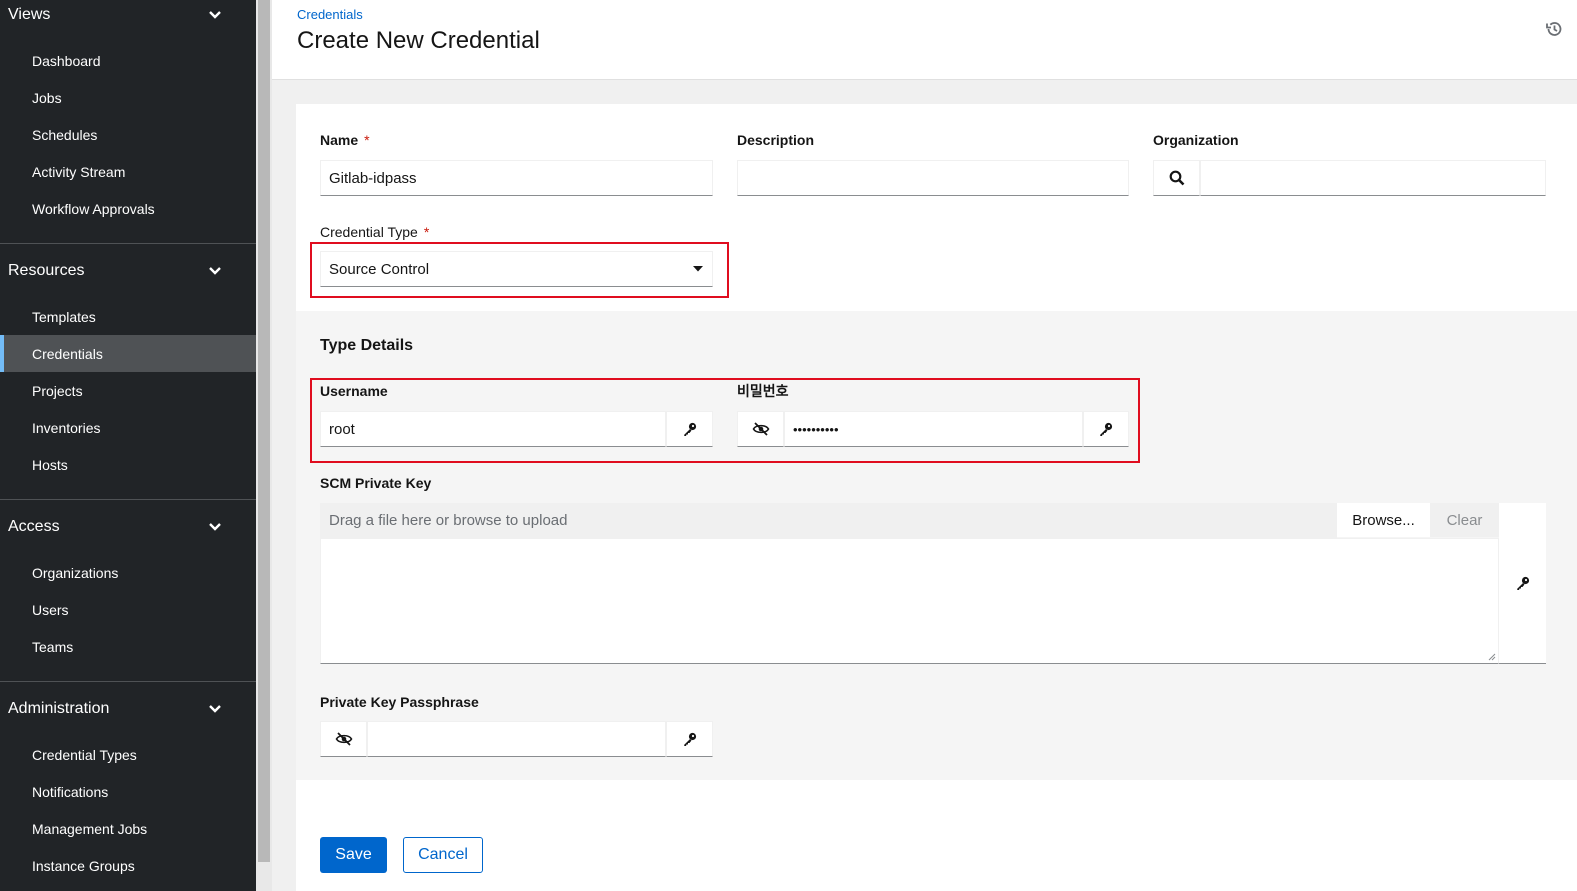 The height and width of the screenshot is (891, 1577). Describe the element at coordinates (776, 140) in the screenshot. I see `description-label: Description` at that location.